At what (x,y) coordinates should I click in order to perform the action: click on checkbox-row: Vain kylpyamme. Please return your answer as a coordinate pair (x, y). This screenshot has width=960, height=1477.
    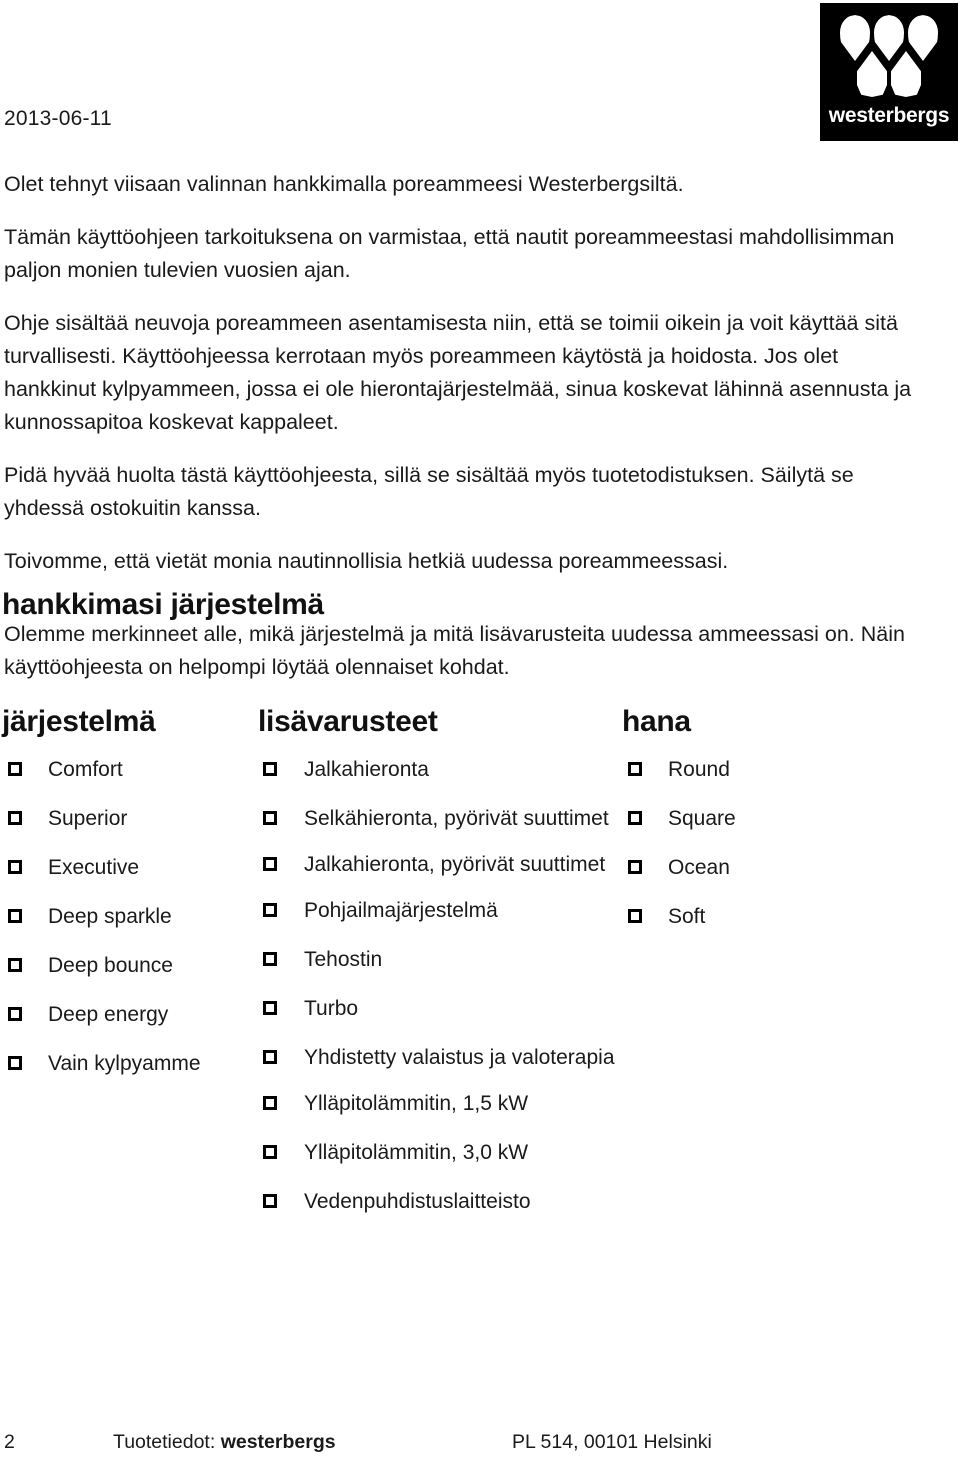
    Looking at the image, I should click on (127, 1064).